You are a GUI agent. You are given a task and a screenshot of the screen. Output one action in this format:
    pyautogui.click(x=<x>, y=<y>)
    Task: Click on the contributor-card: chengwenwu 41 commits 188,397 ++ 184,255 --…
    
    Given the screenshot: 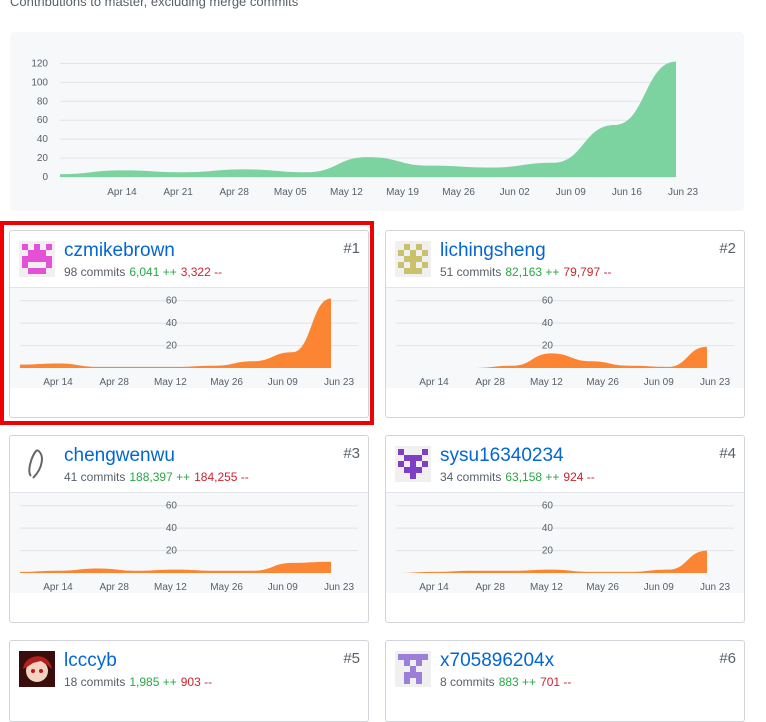 What is the action you would take?
    pyautogui.click(x=189, y=529)
    